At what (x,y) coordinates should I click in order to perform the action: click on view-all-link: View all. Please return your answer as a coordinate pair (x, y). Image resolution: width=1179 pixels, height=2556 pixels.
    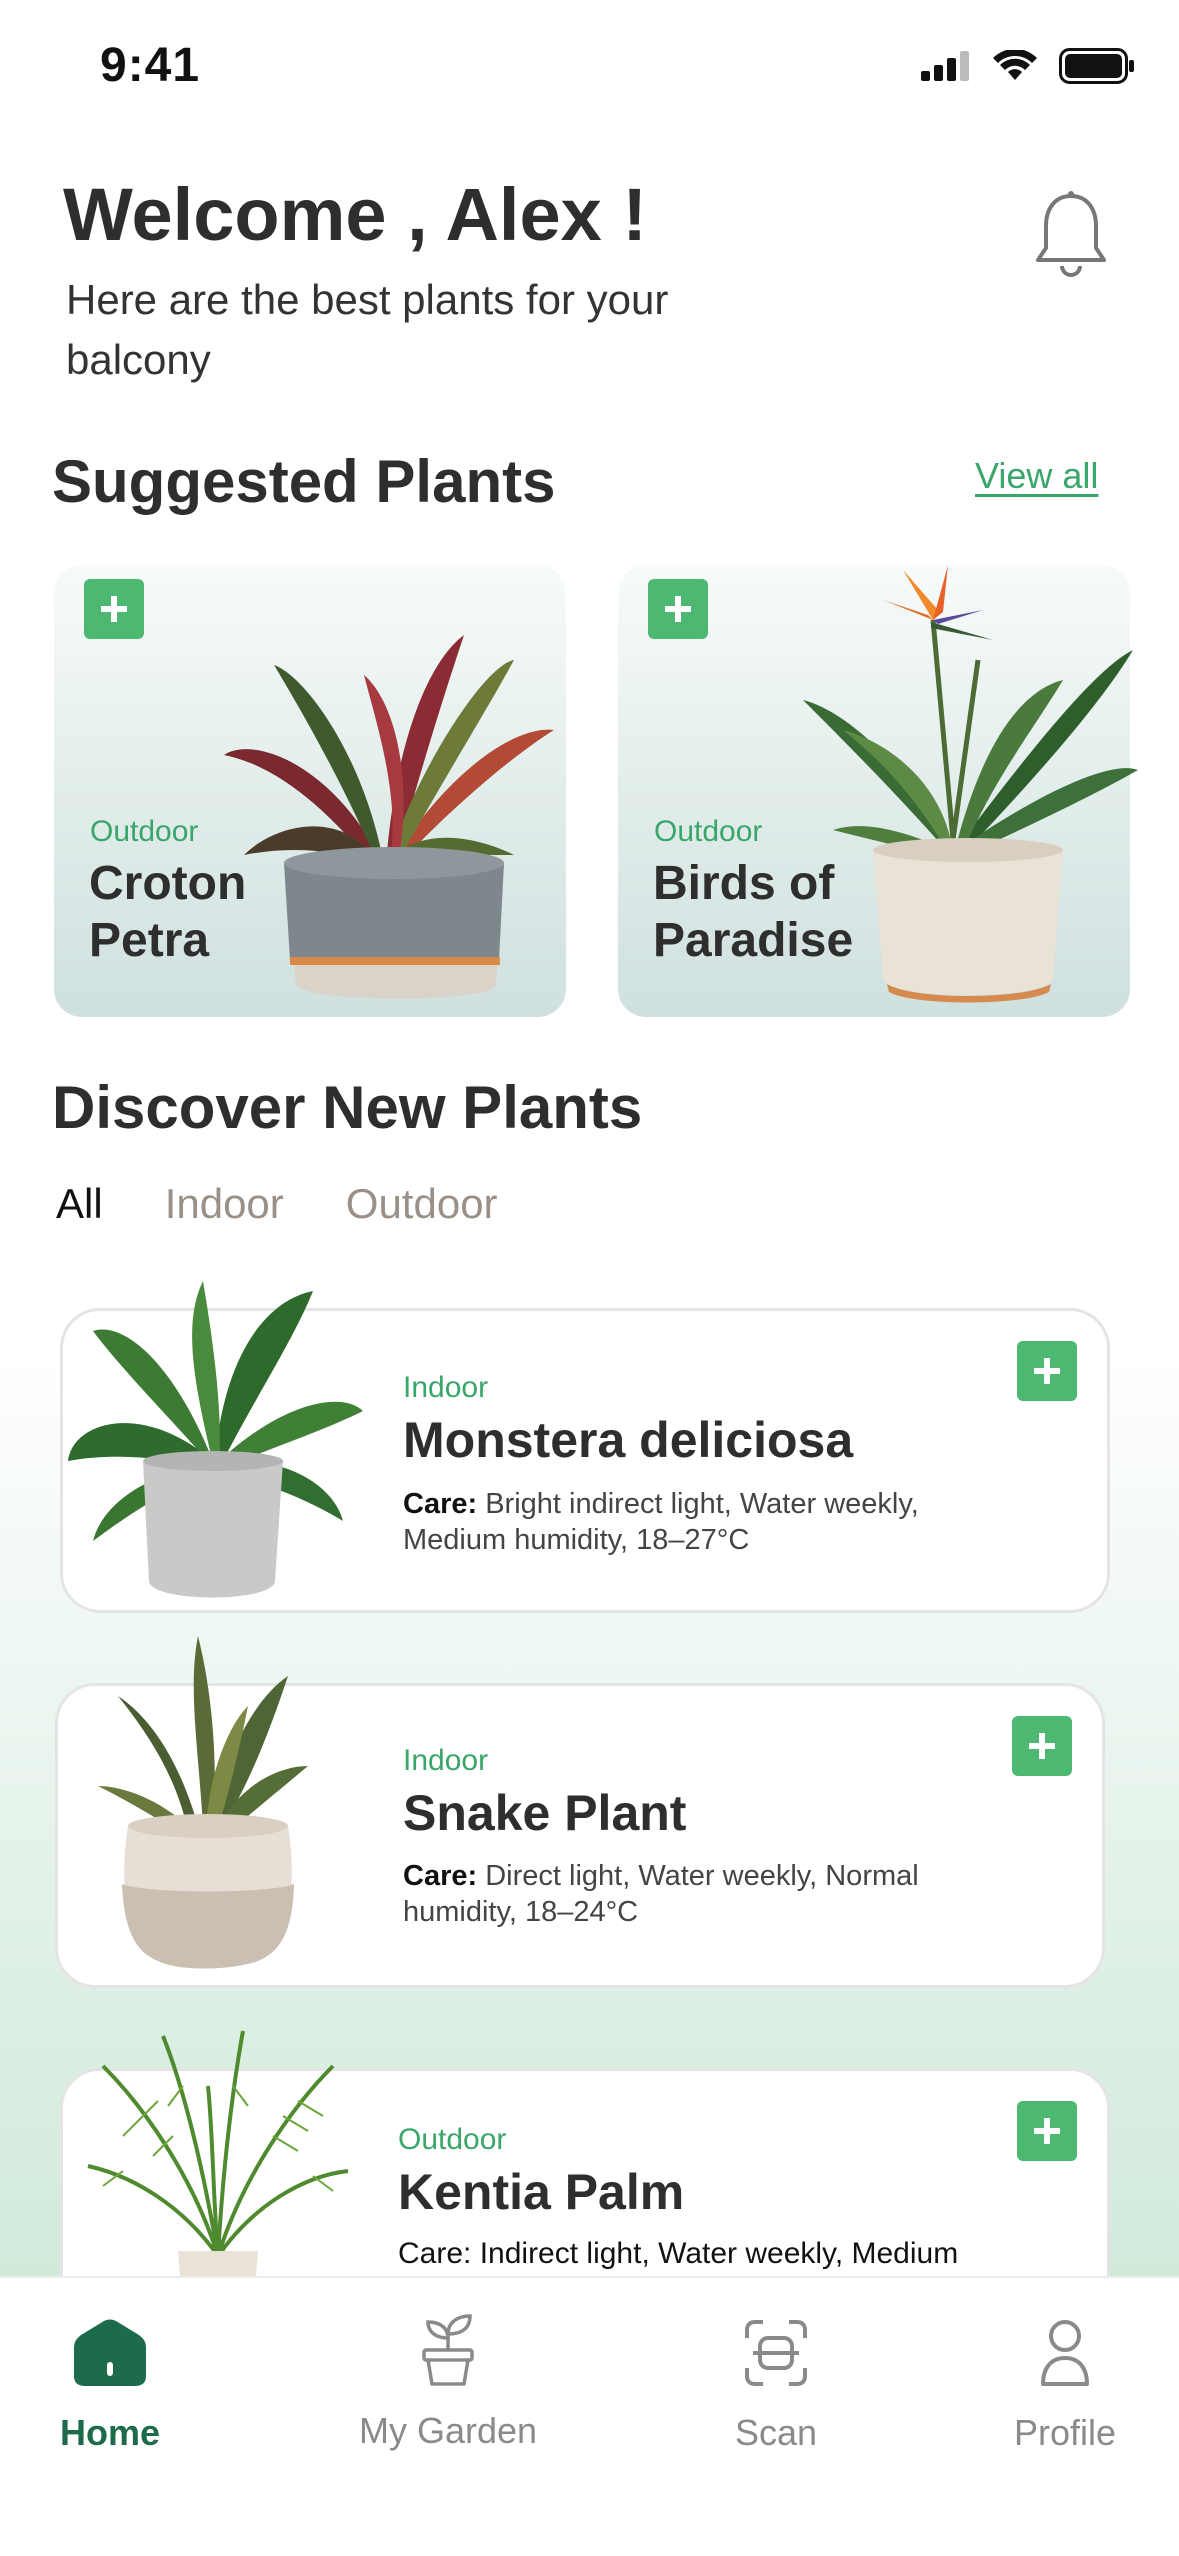
    Looking at the image, I should click on (1036, 476).